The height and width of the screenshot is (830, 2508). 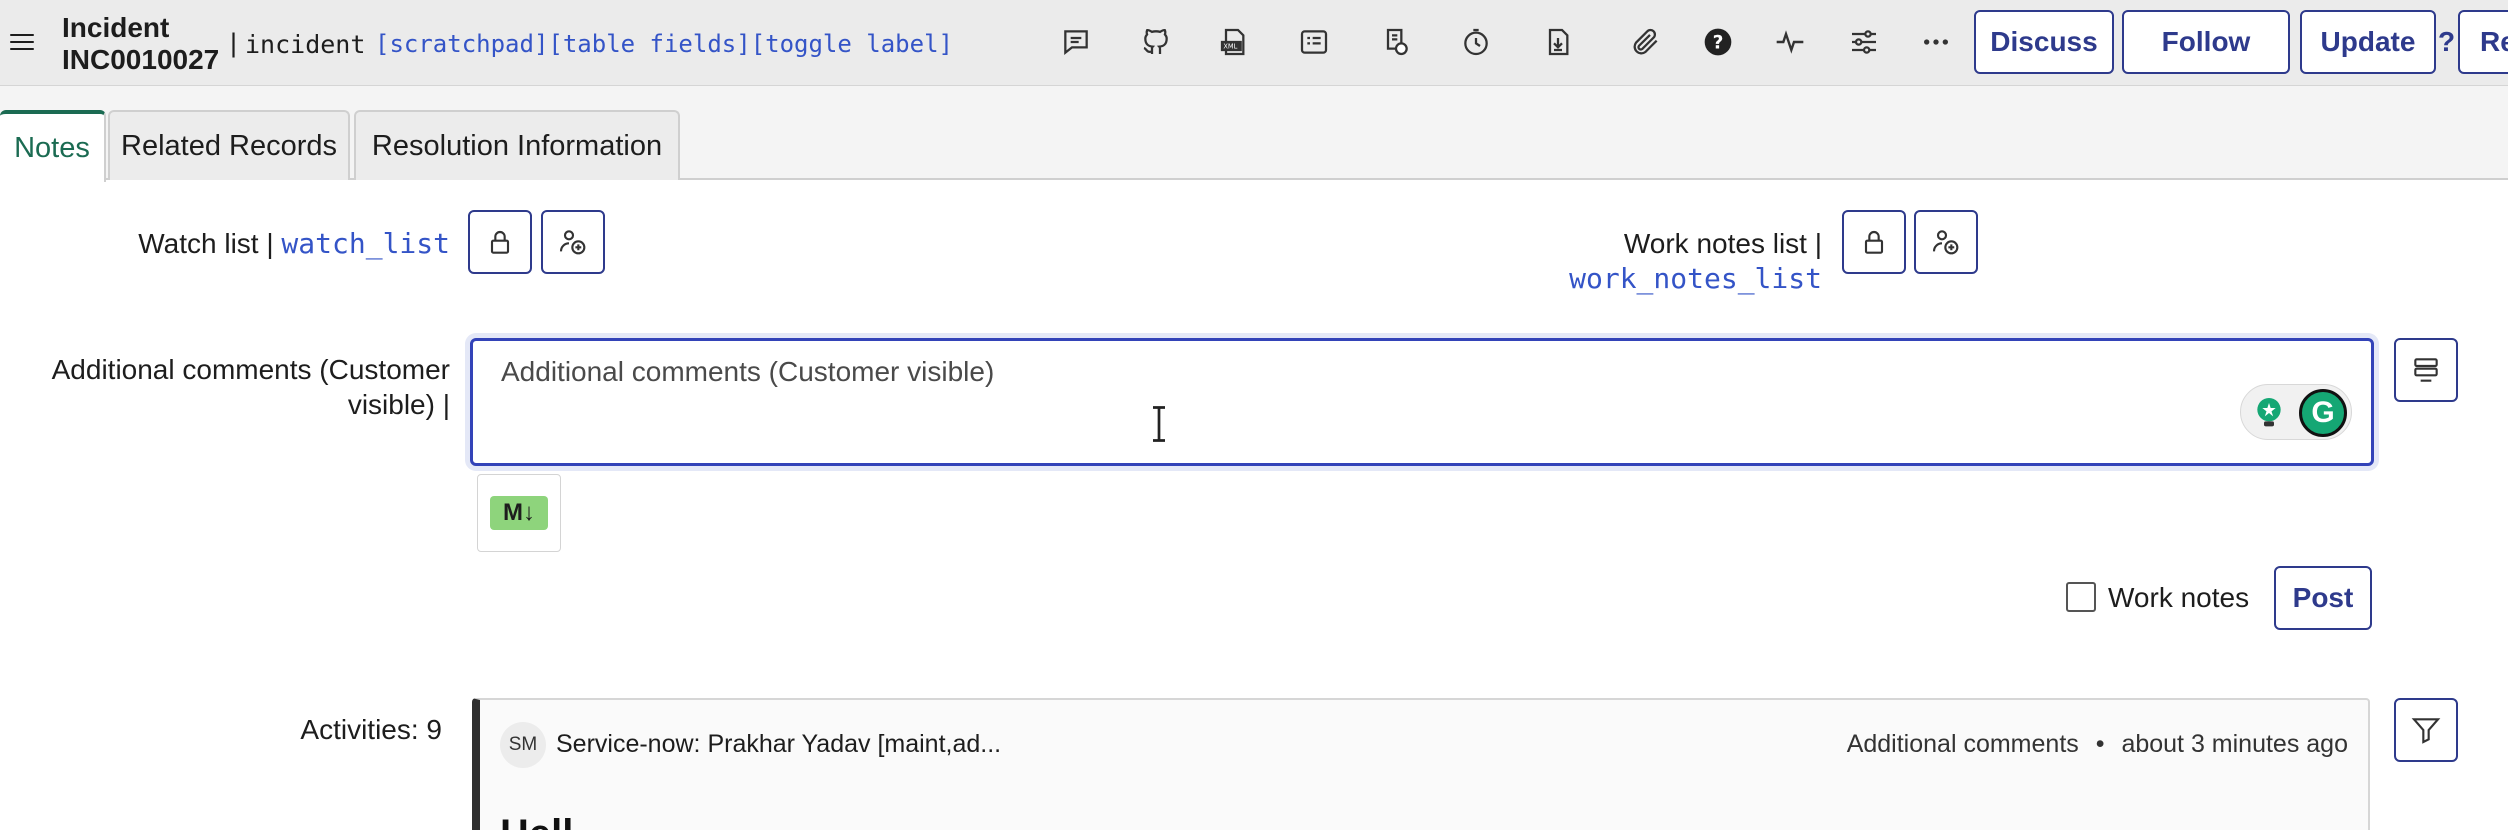 I want to click on activity-filter-button, so click(x=2426, y=730).